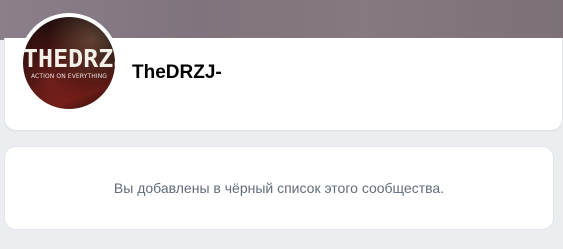 The image size is (563, 249). Describe the element at coordinates (69, 58) in the screenshot. I see `avatar-logo-text: THEDRZJ` at that location.